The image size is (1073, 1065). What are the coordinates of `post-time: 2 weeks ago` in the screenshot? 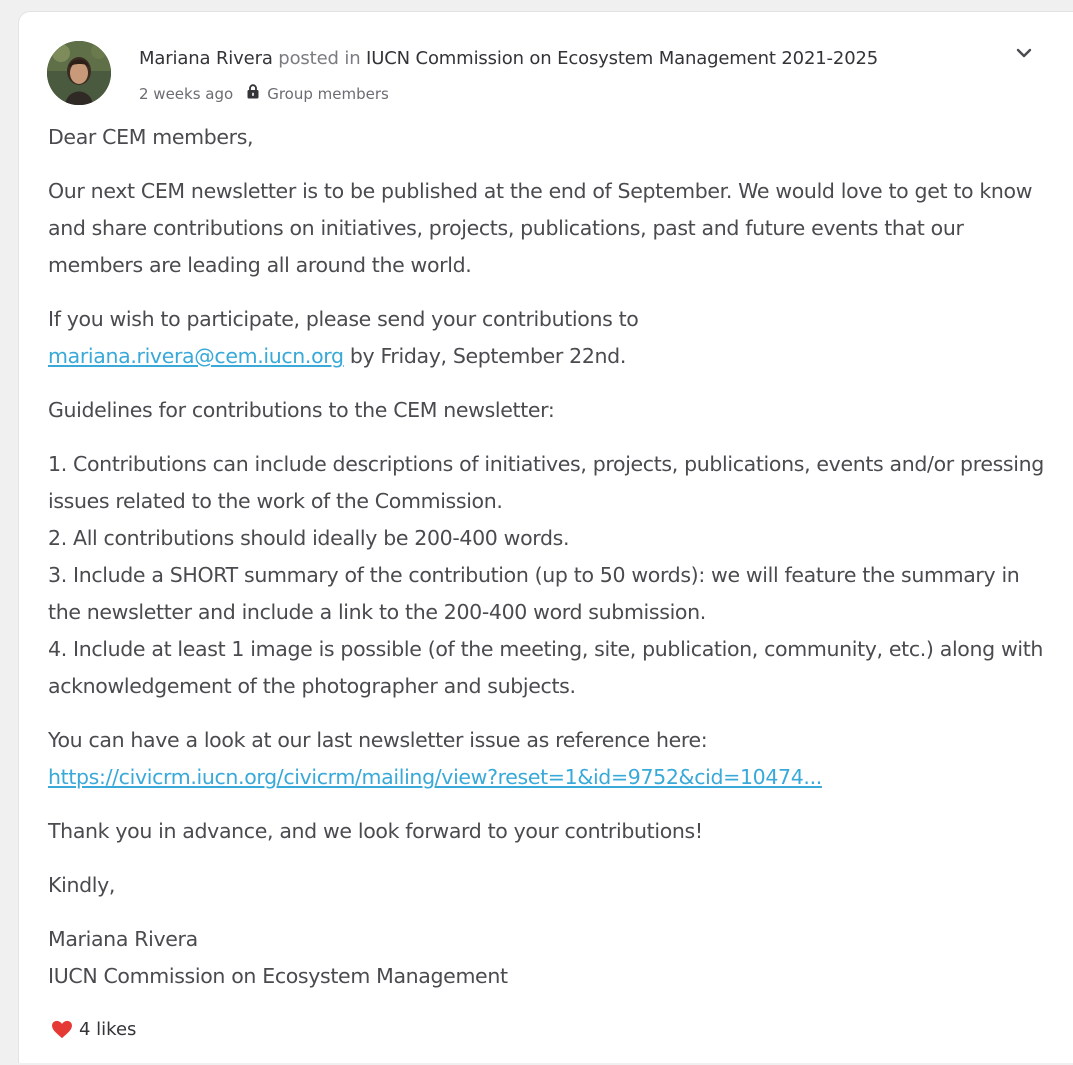 It's located at (186, 94).